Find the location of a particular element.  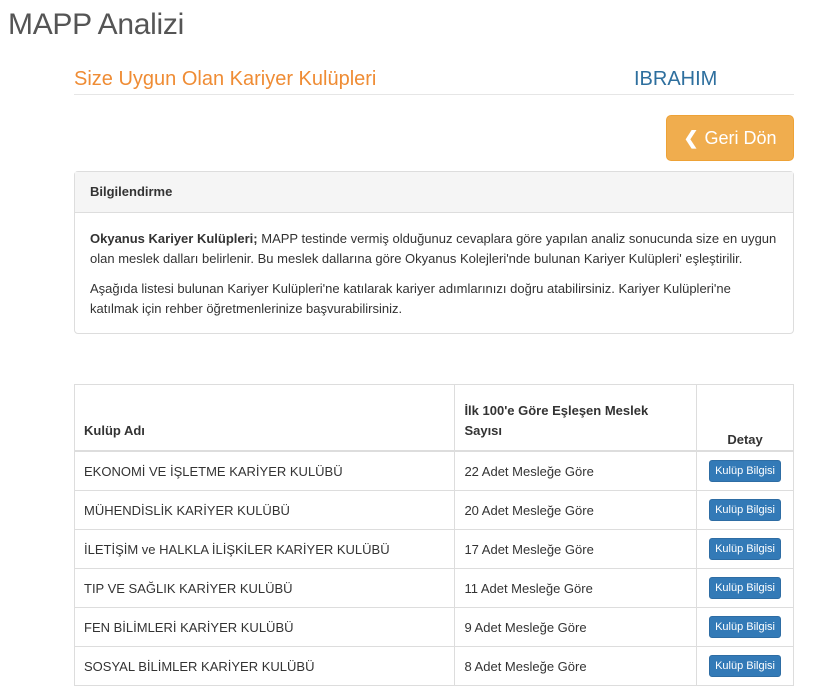

club-name-cell: MÜHENDİSLİK KARİYER KULÜBÜ is located at coordinates (264, 510).